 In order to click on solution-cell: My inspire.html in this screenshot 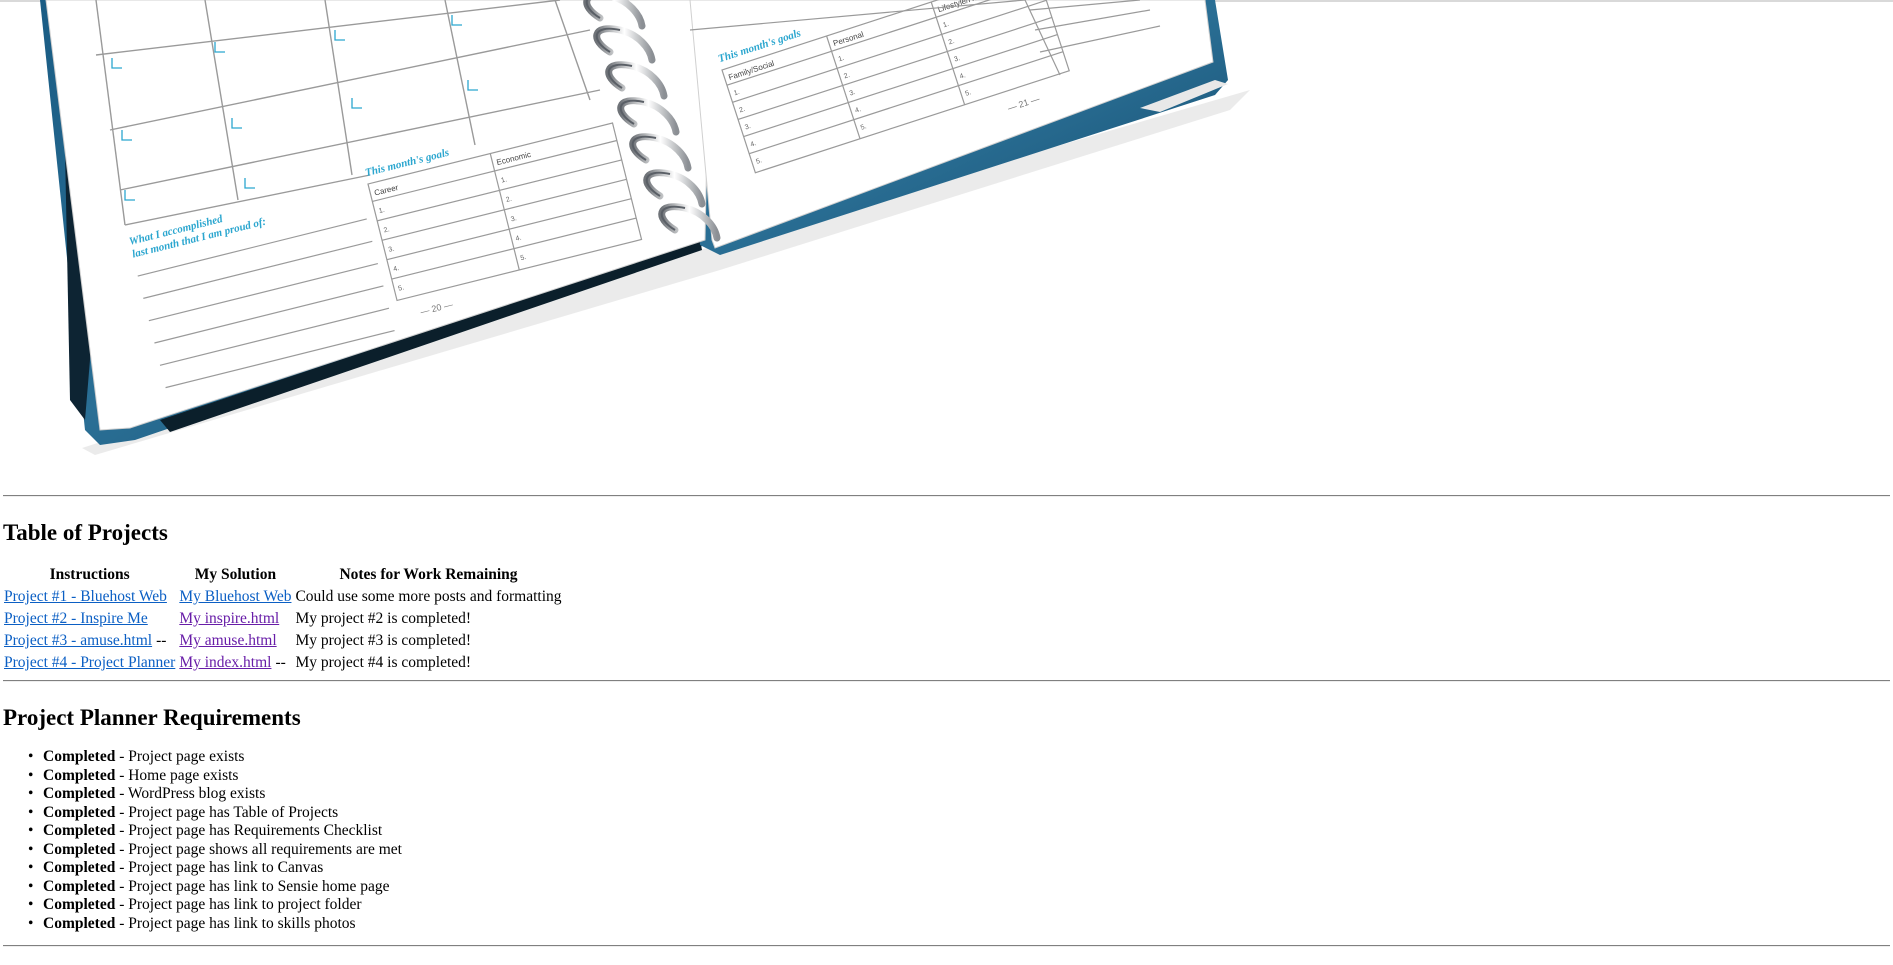, I will do `click(235, 619)`.